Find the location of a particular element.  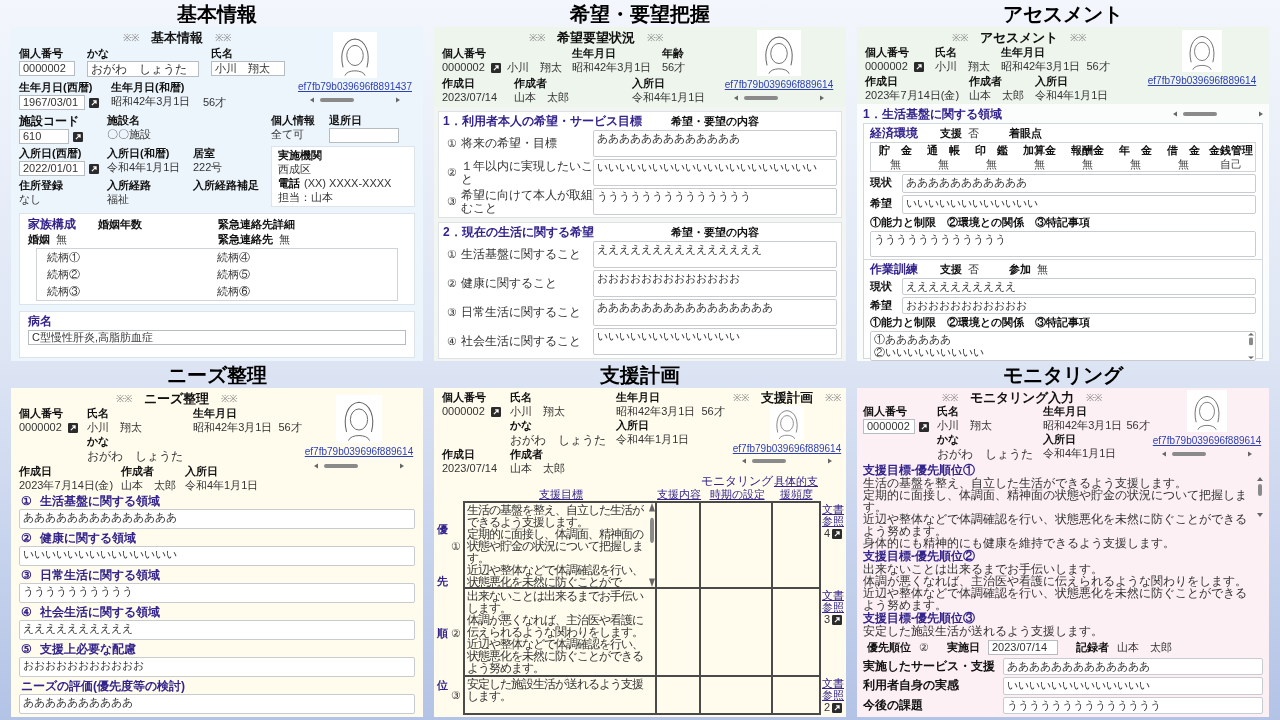

text-area: ああああああああああああああ is located at coordinates (217, 519).